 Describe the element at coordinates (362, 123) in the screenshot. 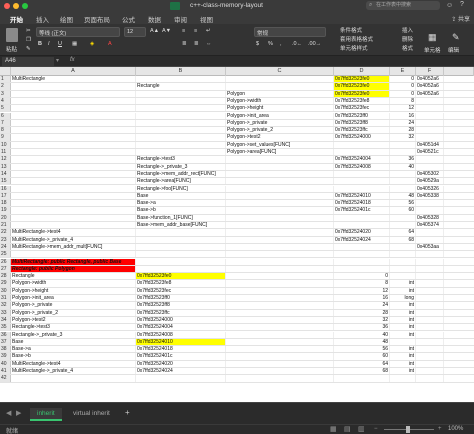

I see `cell-d: 0x7ffd32523ff8` at that location.